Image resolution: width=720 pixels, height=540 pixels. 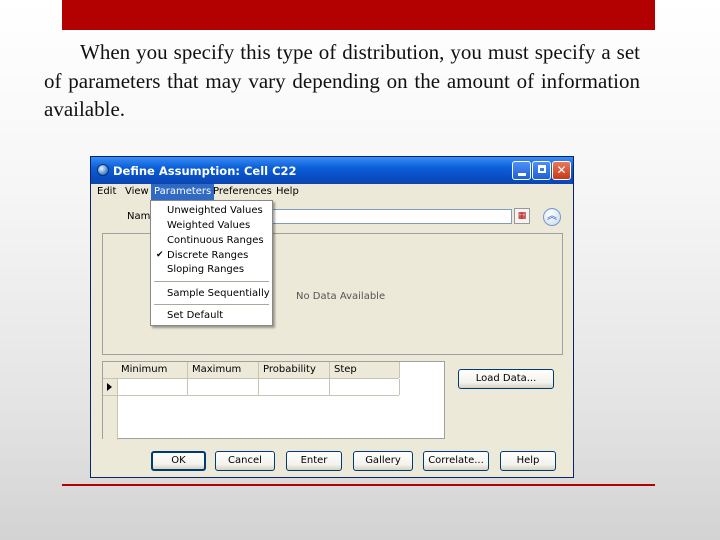 I want to click on parameter-grid: Minimum Maximum Probability Step, so click(x=273, y=400).